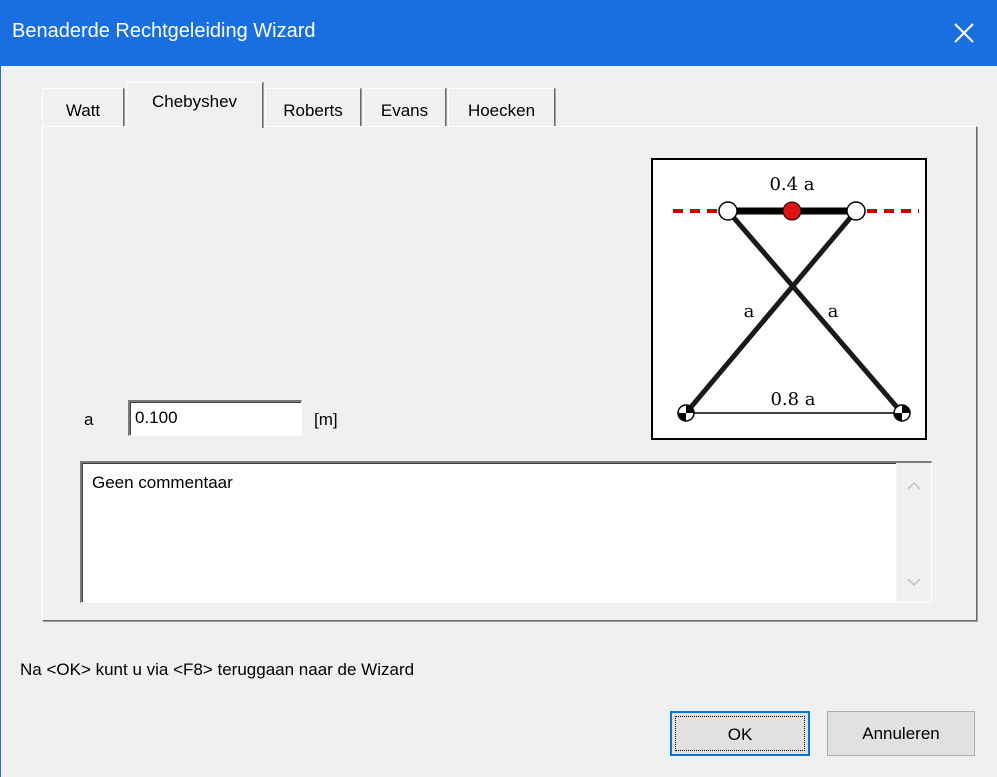 The width and height of the screenshot is (997, 777). I want to click on cancel-button-label: Annuleren, so click(901, 733).